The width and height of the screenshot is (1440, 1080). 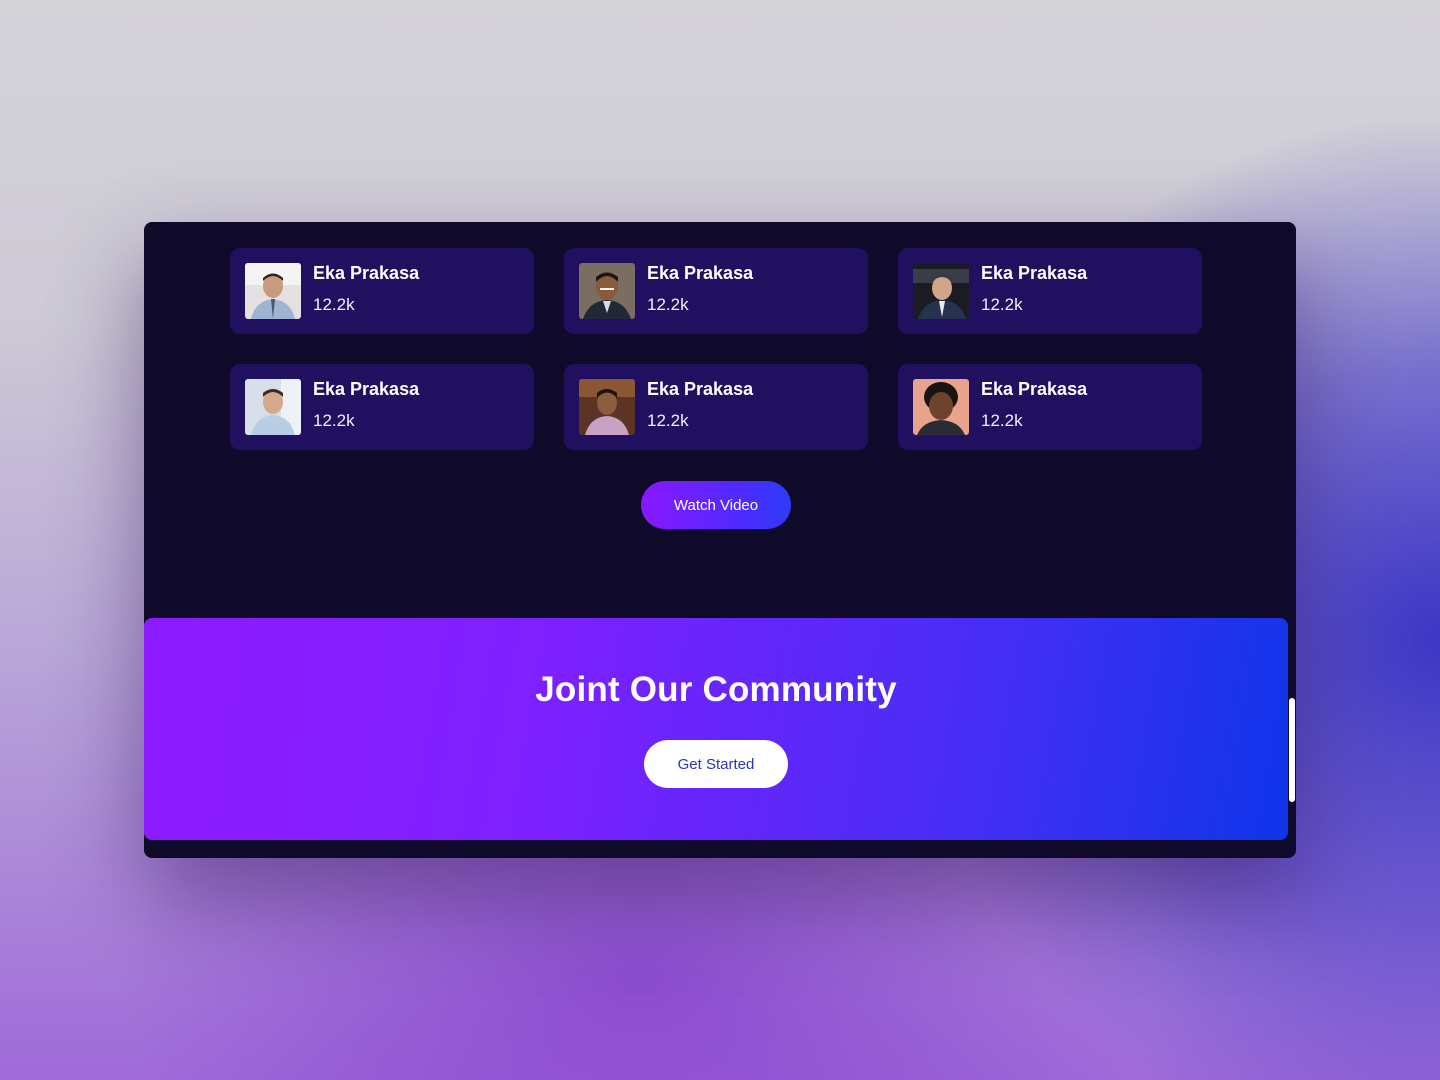 I want to click on get-started-button: Get Started, so click(x=716, y=764).